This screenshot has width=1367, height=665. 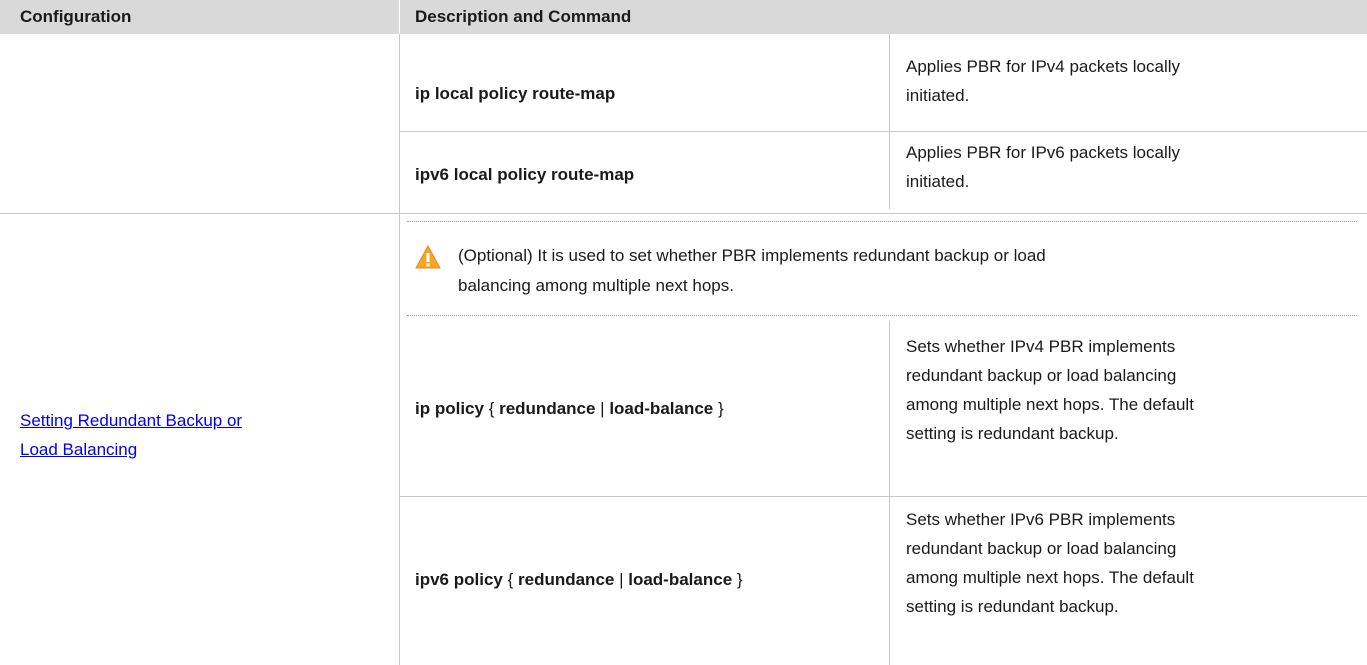 I want to click on note-dotted-top, so click(x=882, y=221).